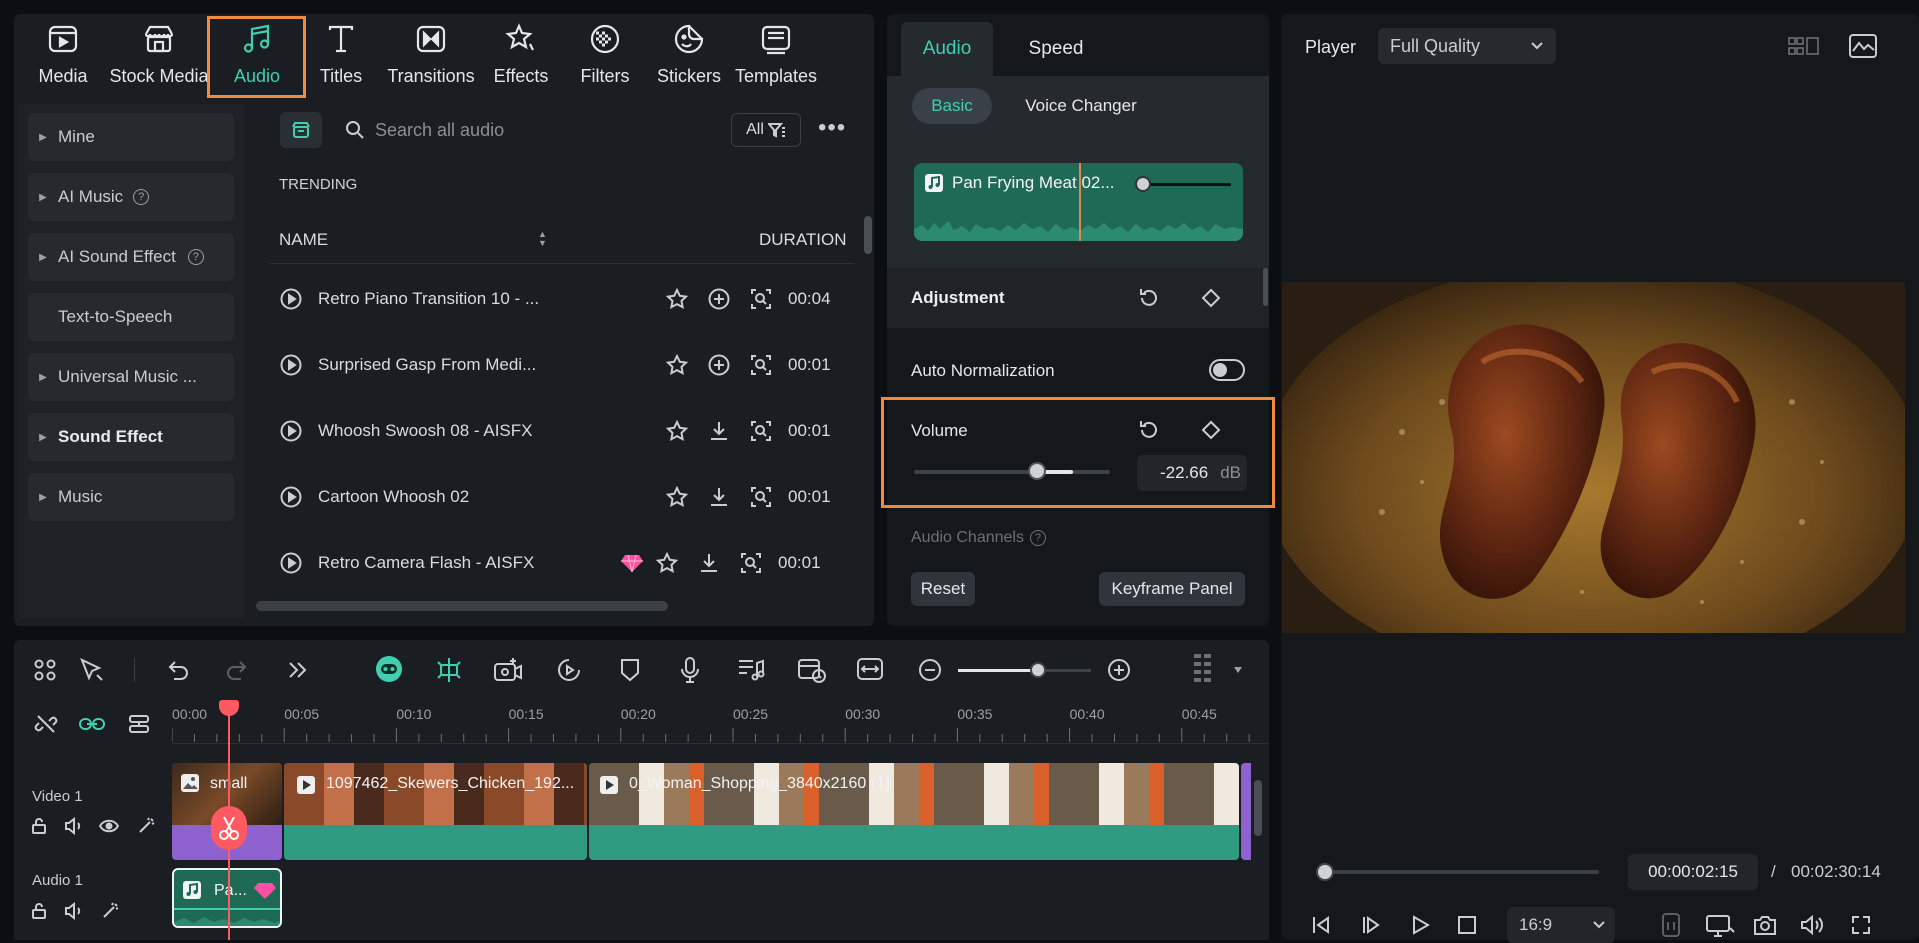  What do you see at coordinates (139, 724) in the screenshot?
I see `track-manager-icon` at bounding box center [139, 724].